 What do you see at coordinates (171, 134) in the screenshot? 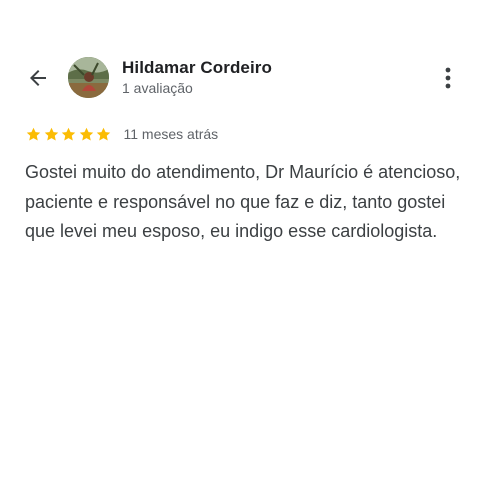
I see `review-time: 11 meses atrás` at bounding box center [171, 134].